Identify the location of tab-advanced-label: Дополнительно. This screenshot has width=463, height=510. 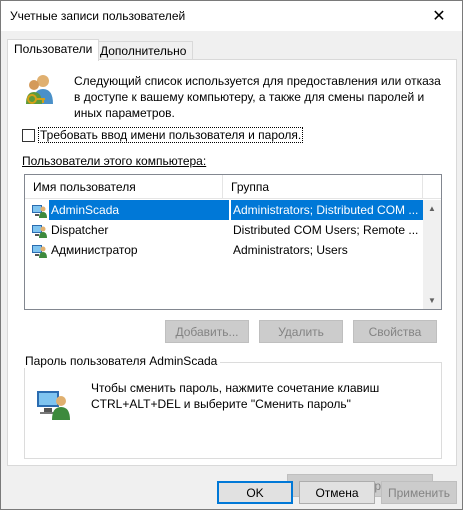
(143, 51).